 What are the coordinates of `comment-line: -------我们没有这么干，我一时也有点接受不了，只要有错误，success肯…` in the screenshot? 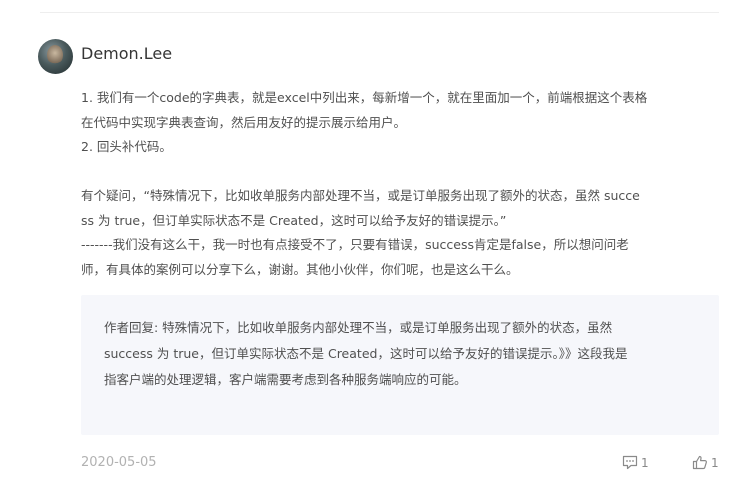 It's located at (355, 244).